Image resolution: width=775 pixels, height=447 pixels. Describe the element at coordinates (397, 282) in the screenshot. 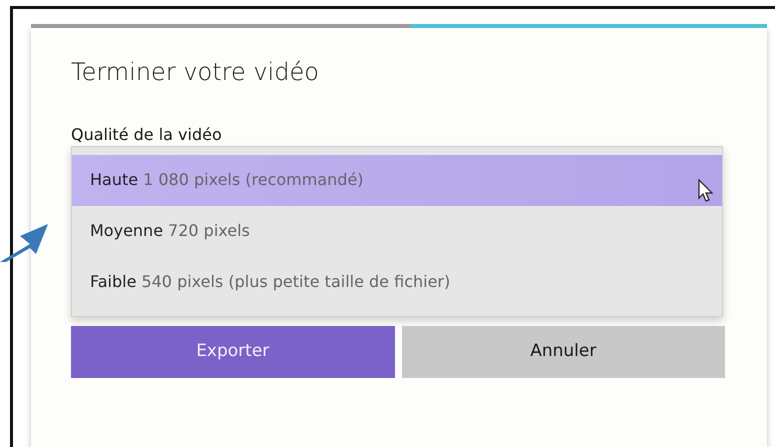

I see `dropdown-option: Faible 540 pixels (plus petite taille de fichier)` at that location.